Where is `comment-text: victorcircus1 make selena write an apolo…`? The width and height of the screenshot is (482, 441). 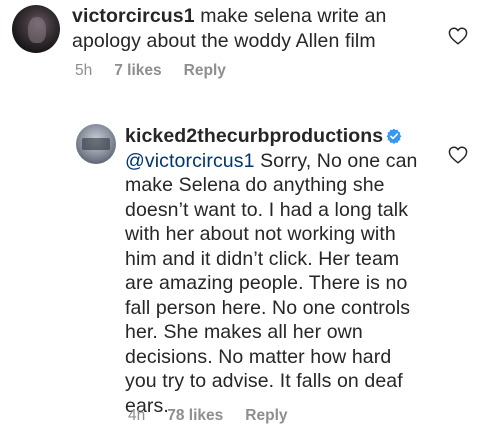 comment-text: victorcircus1 make selena write an apolo… is located at coordinates (252, 28).